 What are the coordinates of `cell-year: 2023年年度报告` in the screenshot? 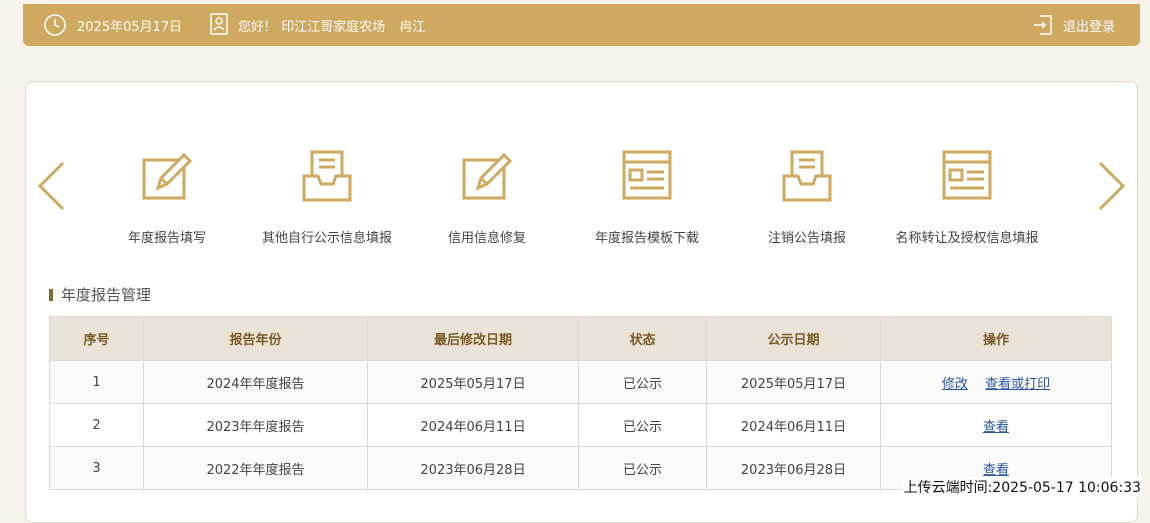 It's located at (255, 425).